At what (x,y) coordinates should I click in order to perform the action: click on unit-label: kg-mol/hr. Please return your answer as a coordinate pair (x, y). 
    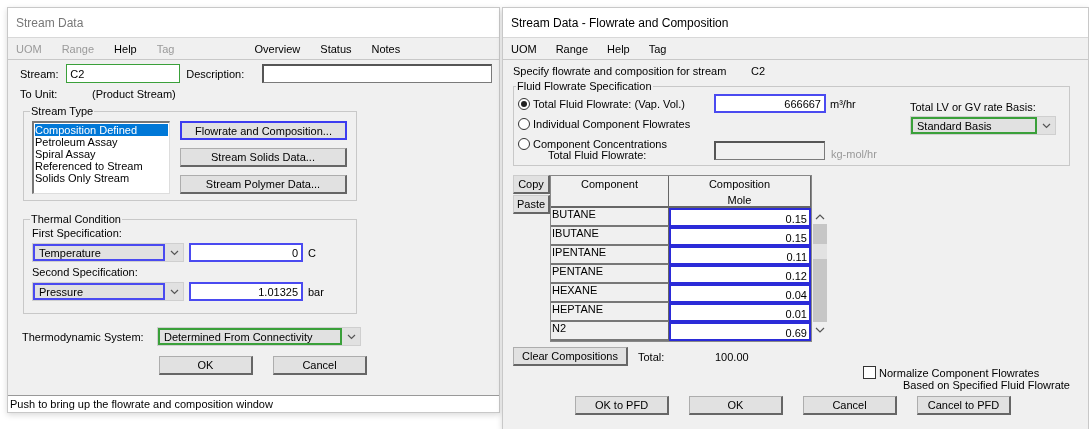
    Looking at the image, I should click on (854, 153).